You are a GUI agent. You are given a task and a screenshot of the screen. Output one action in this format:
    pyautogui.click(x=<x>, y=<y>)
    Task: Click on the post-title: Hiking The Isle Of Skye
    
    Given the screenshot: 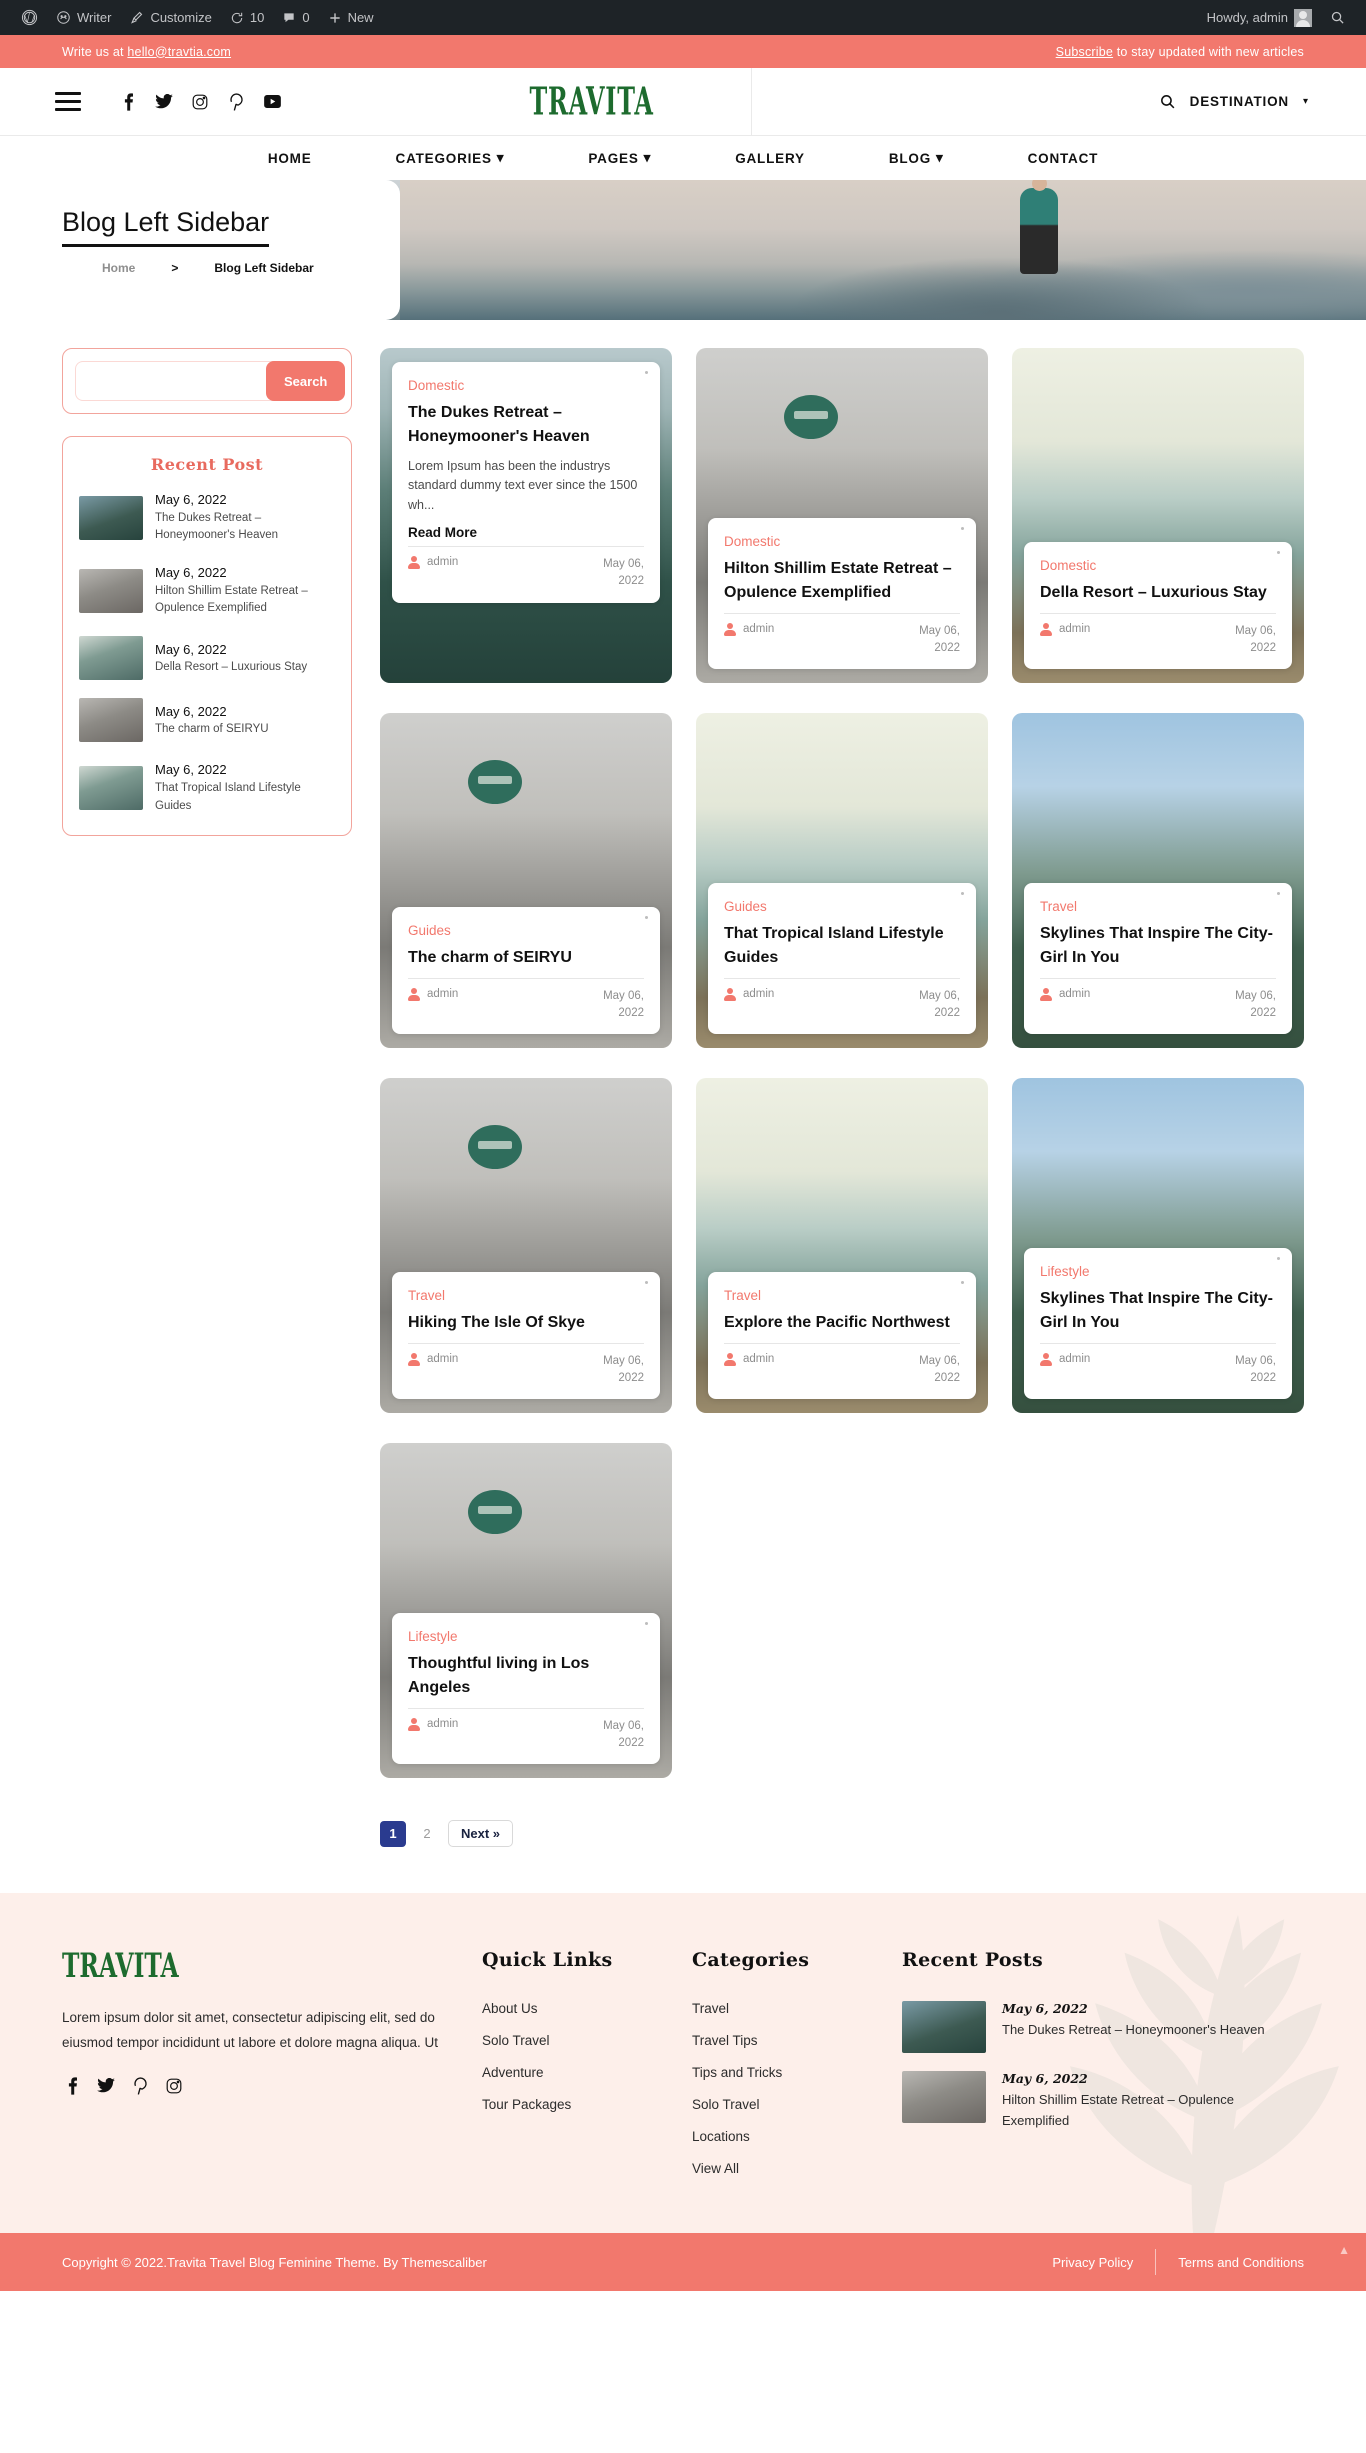 What is the action you would take?
    pyautogui.click(x=526, y=1323)
    